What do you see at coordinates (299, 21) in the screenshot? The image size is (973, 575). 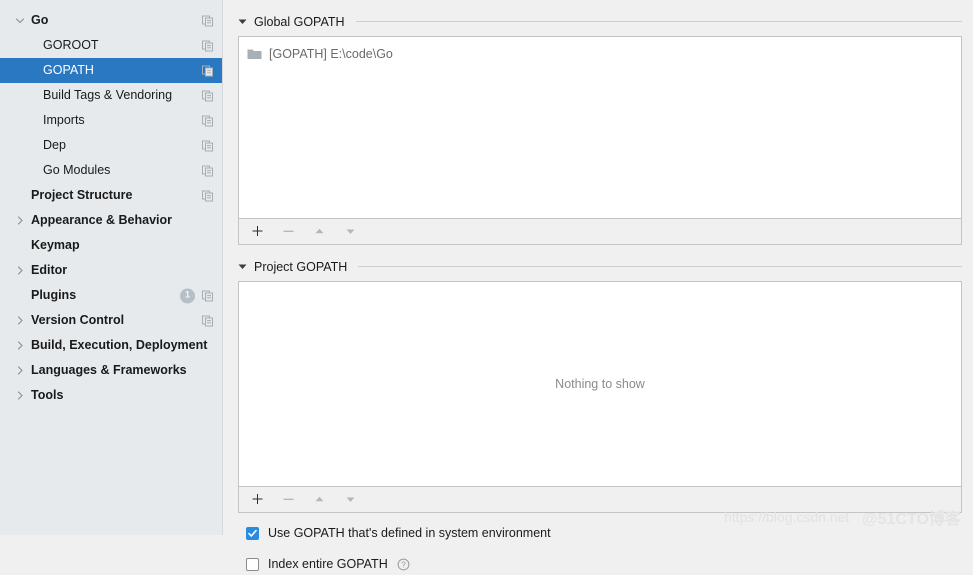 I see `global-gopath-title: Global GOPATH` at bounding box center [299, 21].